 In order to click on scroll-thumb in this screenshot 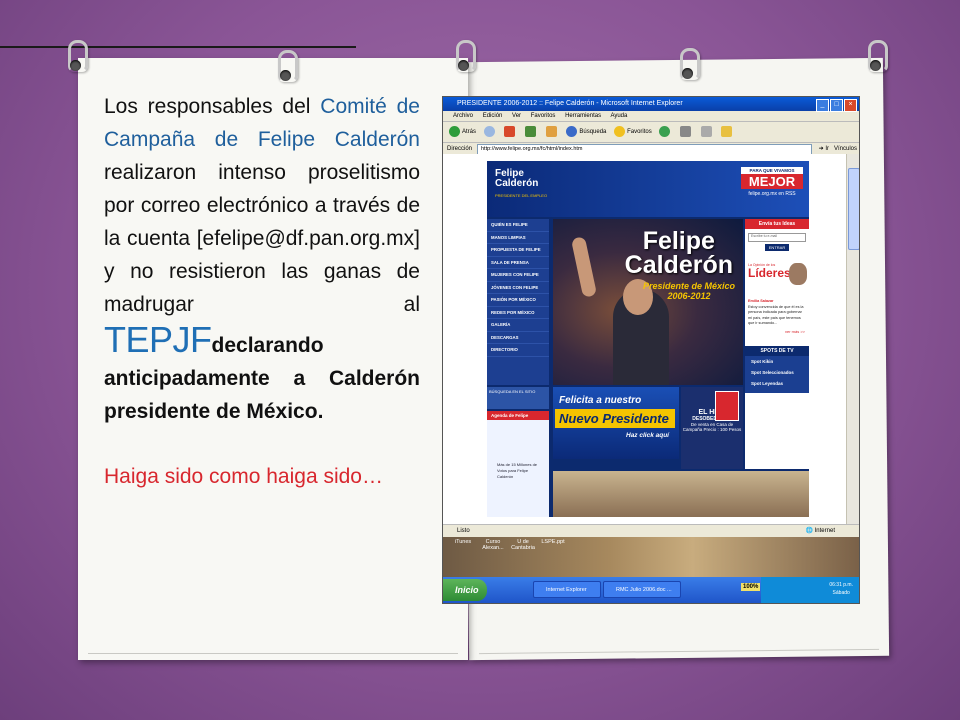, I will do `click(853, 209)`.